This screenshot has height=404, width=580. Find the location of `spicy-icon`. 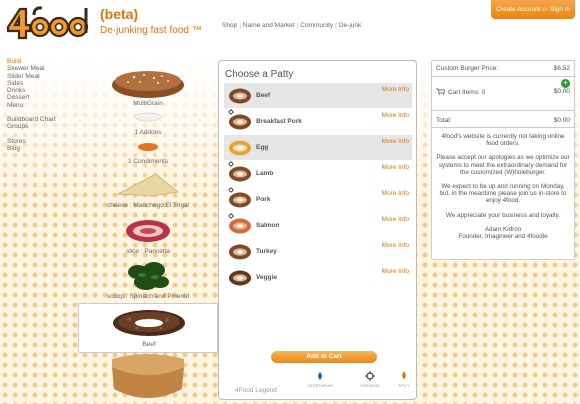

spicy-icon is located at coordinates (404, 375).